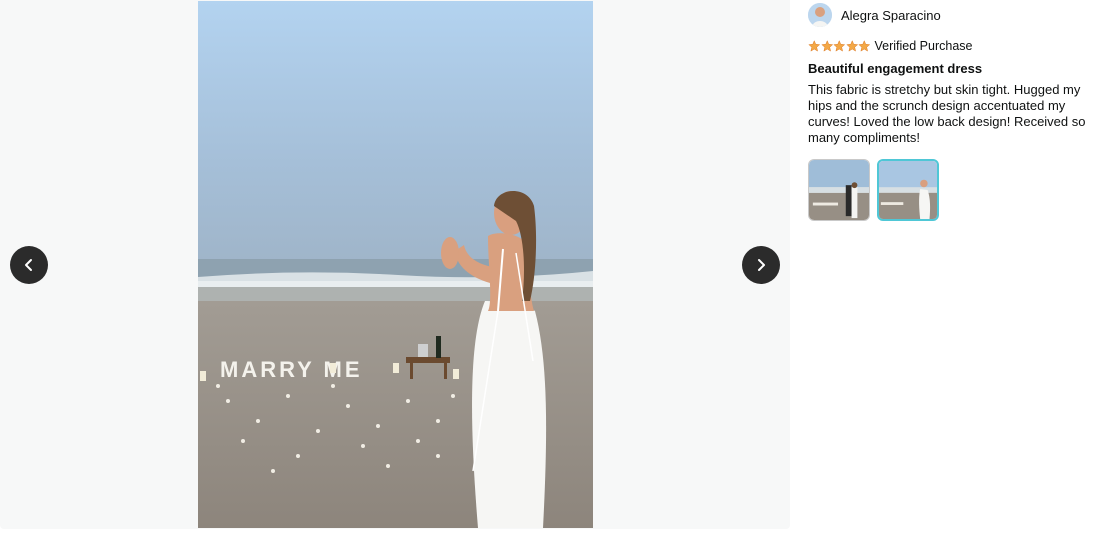 This screenshot has width=1100, height=545. What do you see at coordinates (891, 15) in the screenshot?
I see `reviewer-name: Alegra Sparacino` at bounding box center [891, 15].